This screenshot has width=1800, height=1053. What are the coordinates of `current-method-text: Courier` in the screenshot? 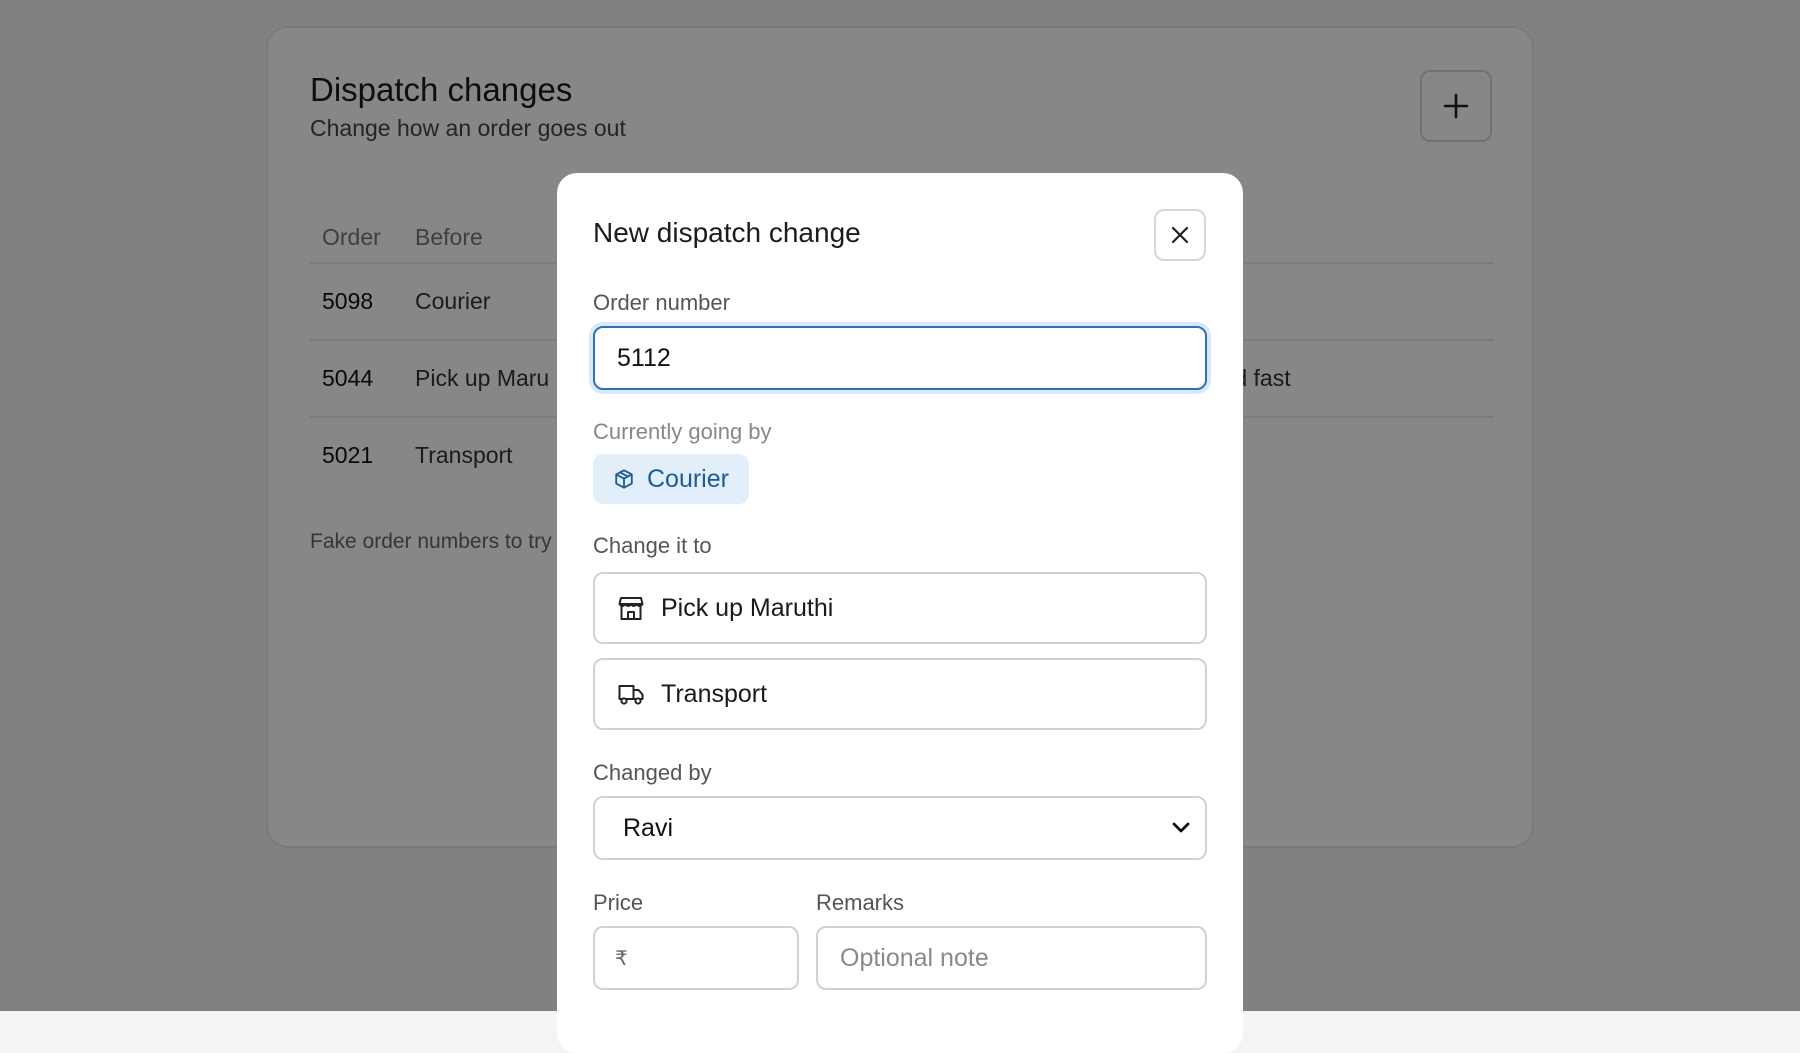 It's located at (688, 479).